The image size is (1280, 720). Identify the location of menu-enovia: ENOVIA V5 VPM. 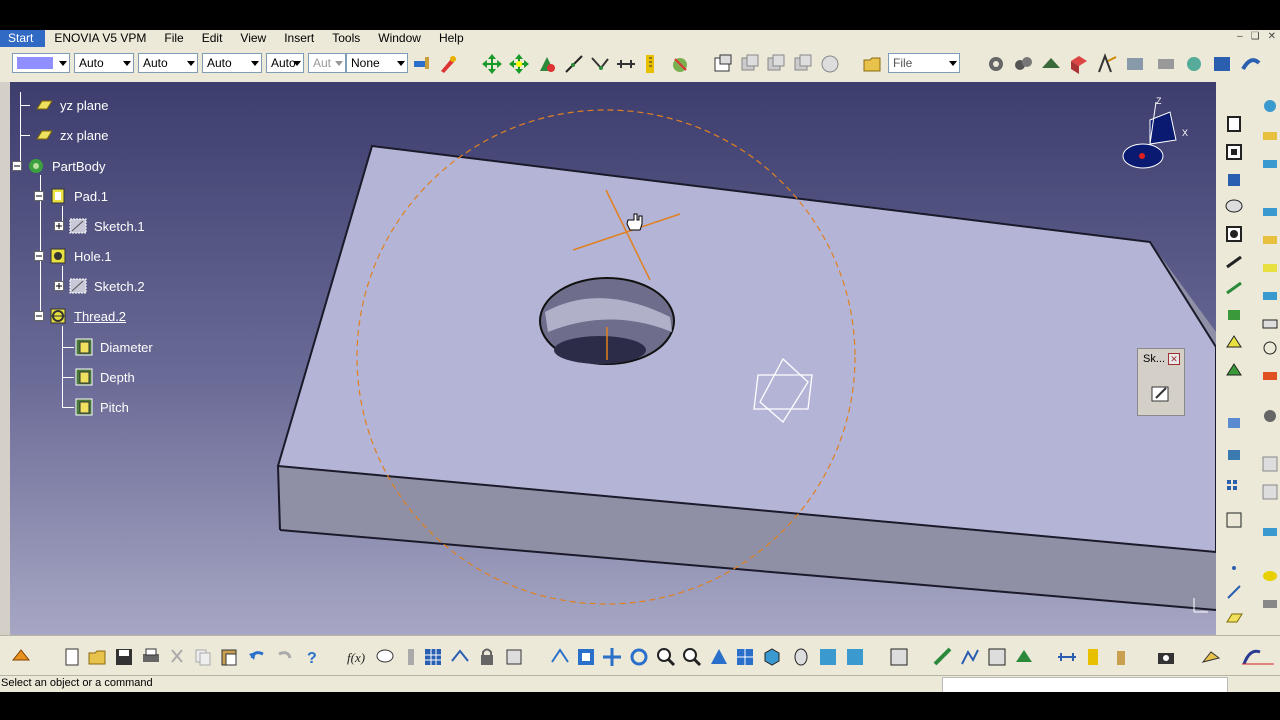
(100, 38).